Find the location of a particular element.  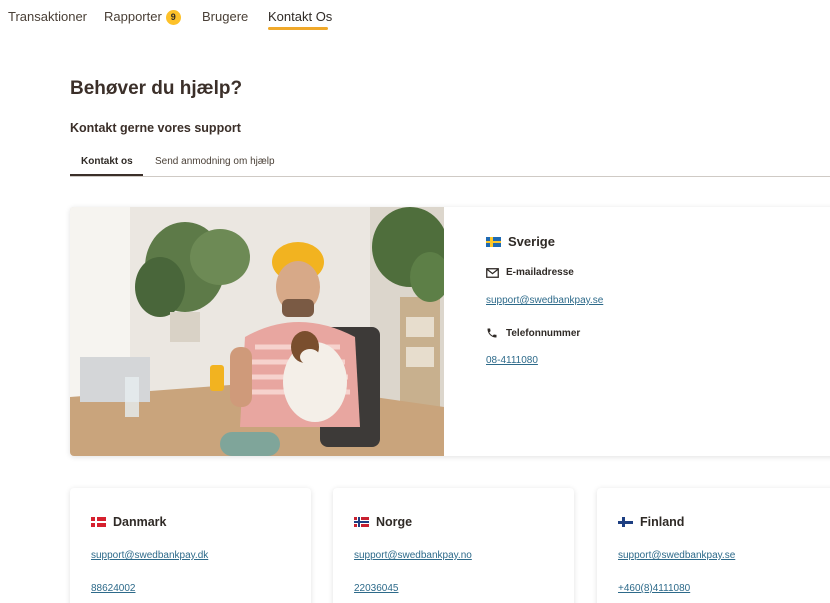

page-title: Behøver du hjælp? is located at coordinates (156, 88).